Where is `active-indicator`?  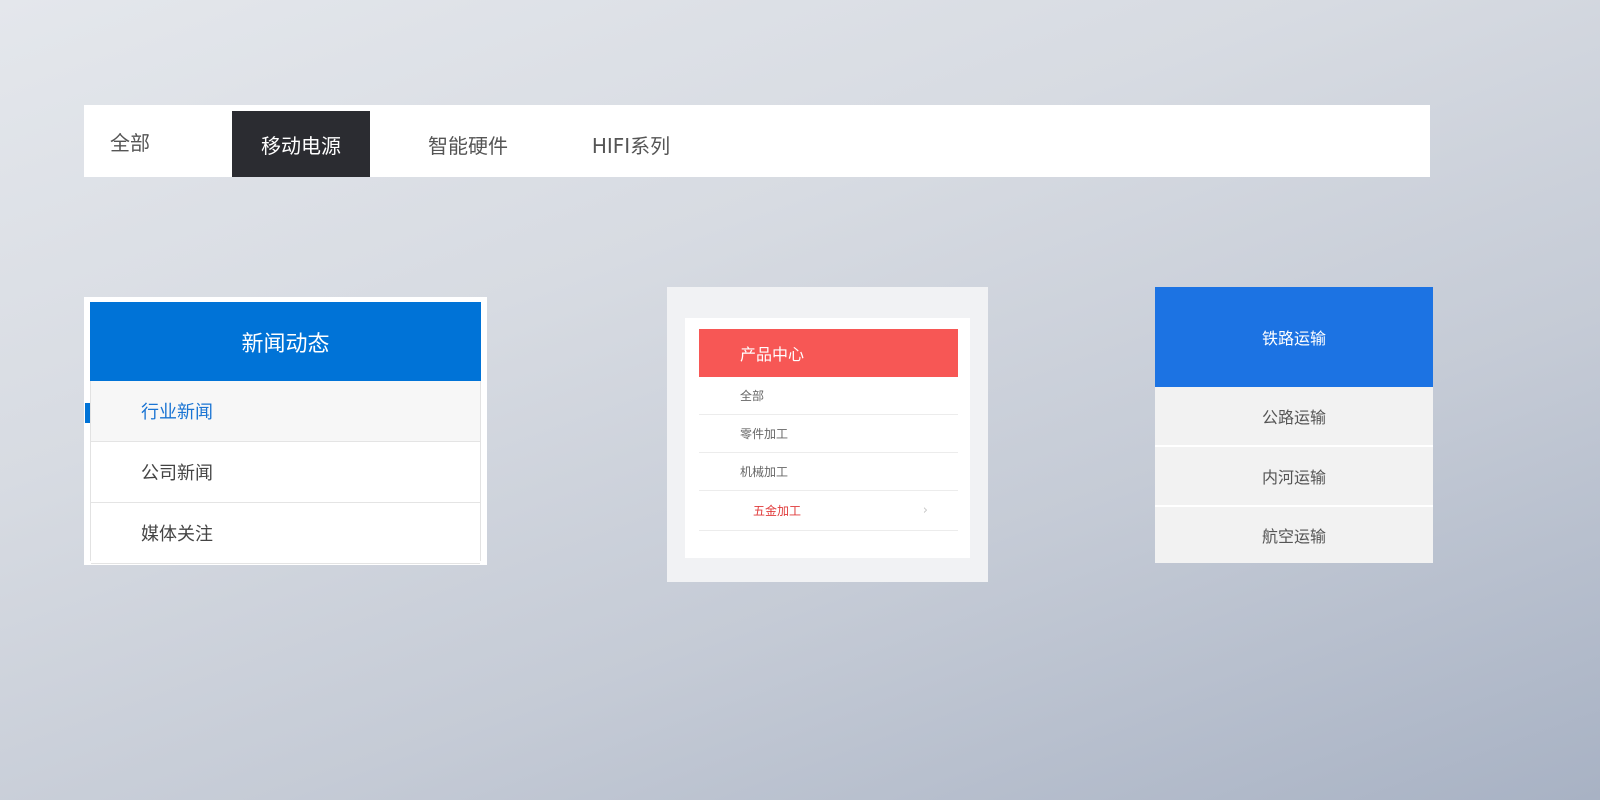
active-indicator is located at coordinates (87, 413).